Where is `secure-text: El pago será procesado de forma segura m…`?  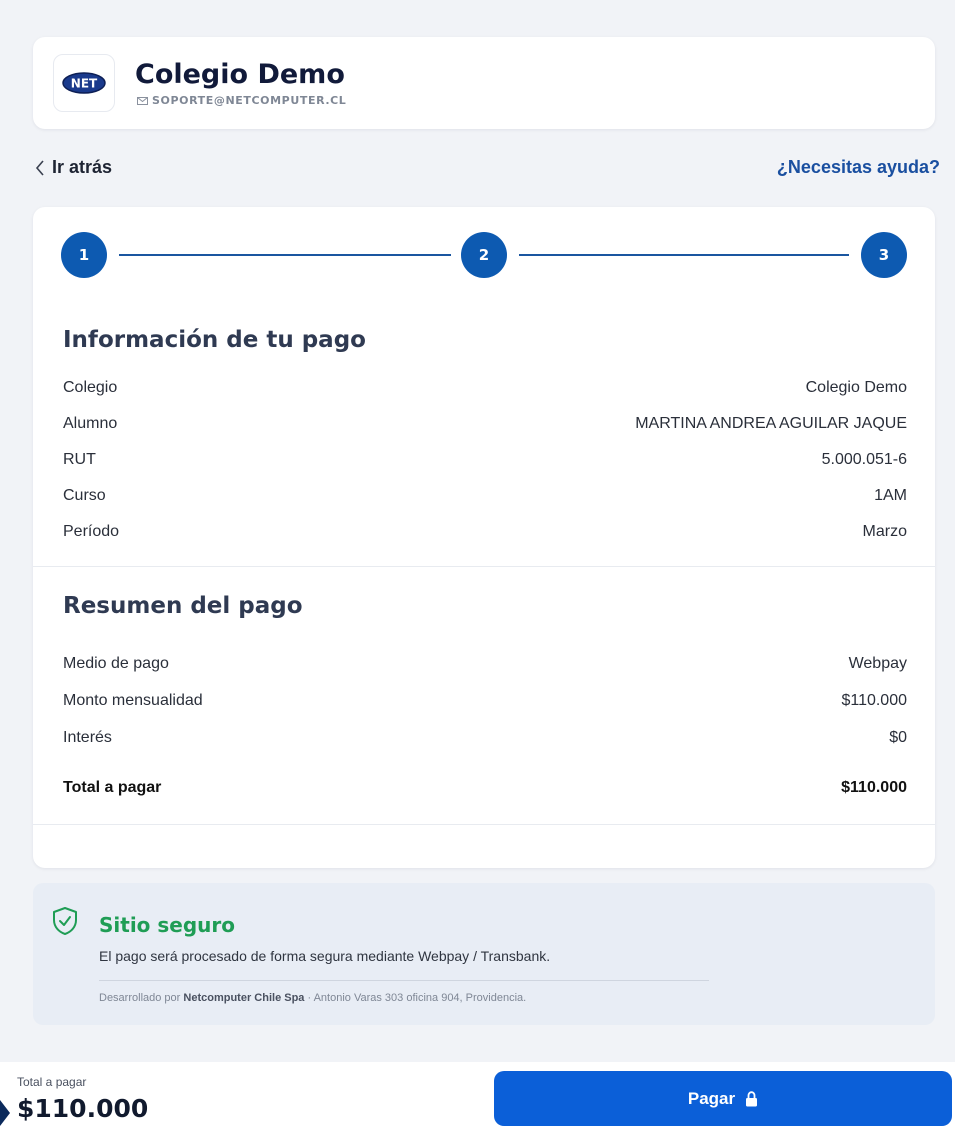
secure-text: El pago será procesado de forma segura m… is located at coordinates (325, 956).